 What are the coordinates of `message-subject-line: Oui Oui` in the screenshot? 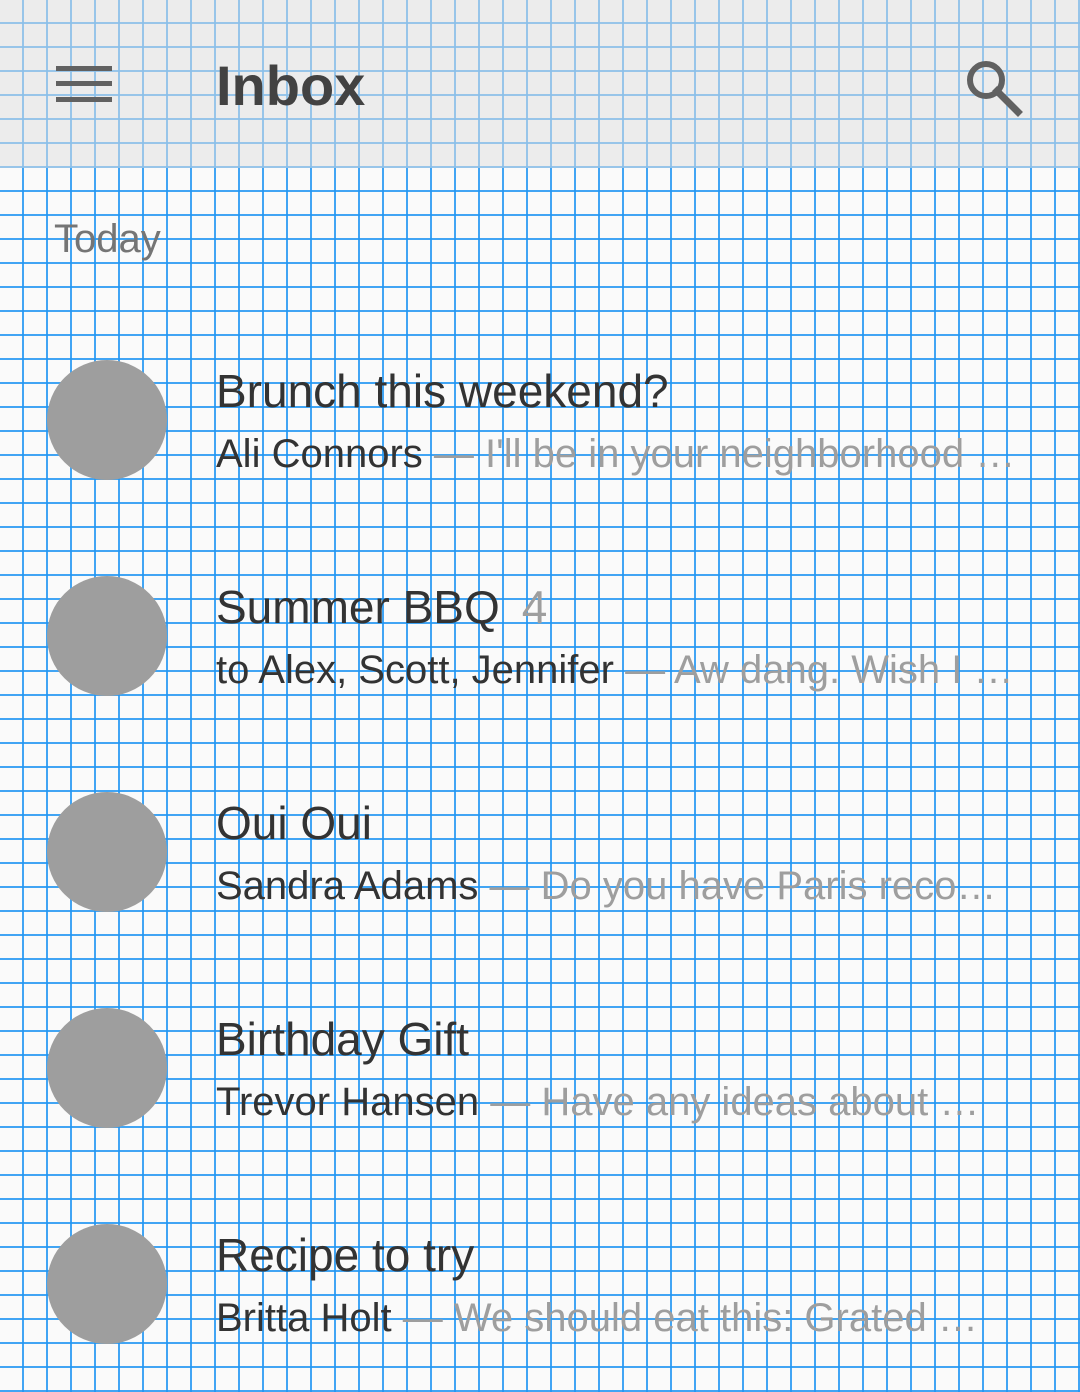 It's located at (294, 823).